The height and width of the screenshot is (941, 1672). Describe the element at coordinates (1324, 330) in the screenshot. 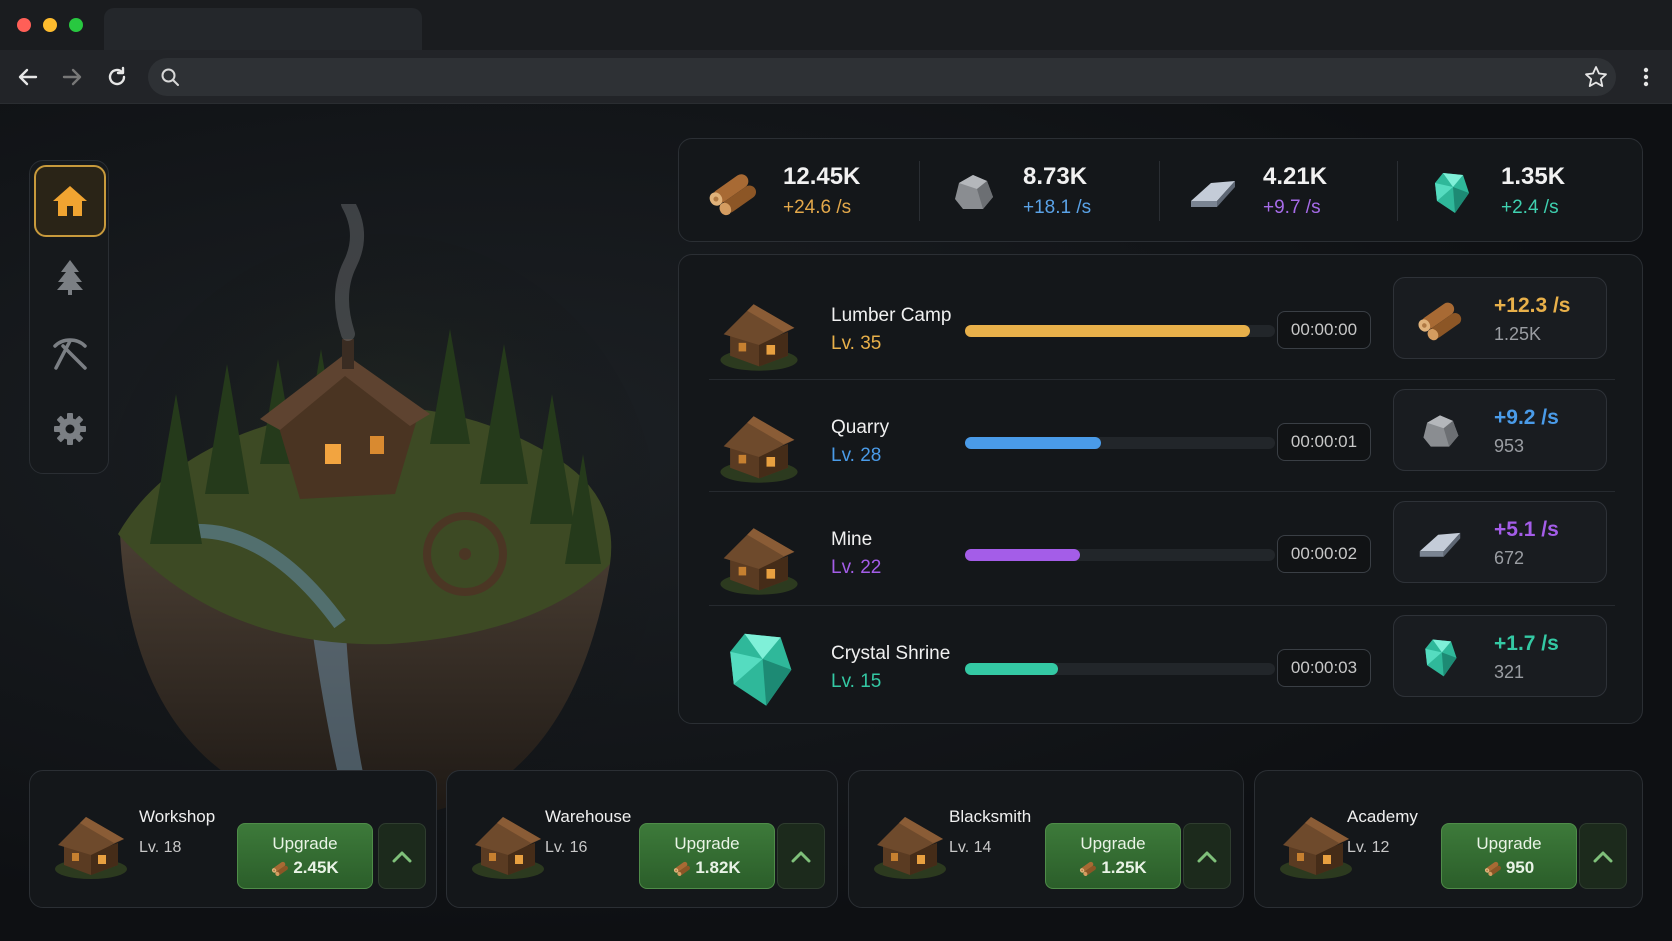

I see `production-timer: 00:00:00` at that location.